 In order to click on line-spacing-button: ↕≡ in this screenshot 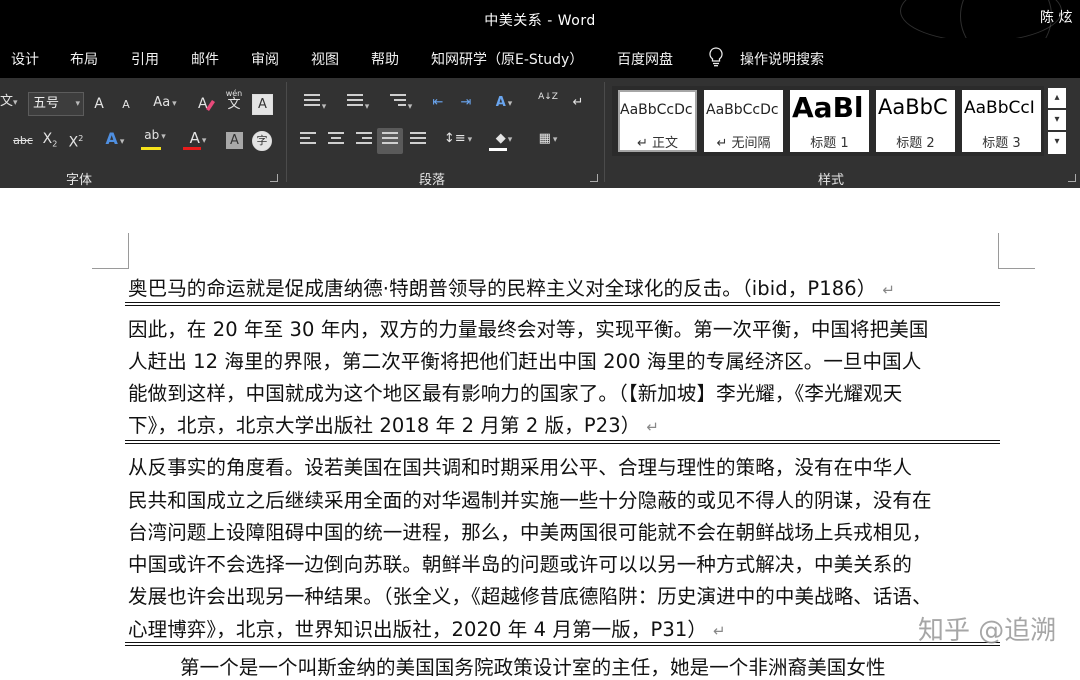, I will do `click(458, 139)`.